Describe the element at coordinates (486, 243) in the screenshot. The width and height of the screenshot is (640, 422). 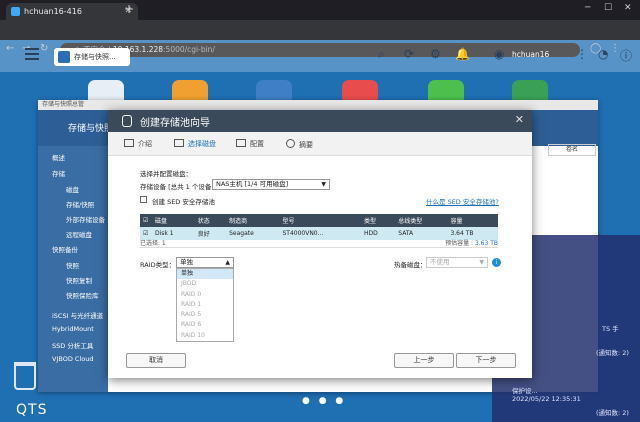
I see `capacity-value: 3.63 TB` at that location.